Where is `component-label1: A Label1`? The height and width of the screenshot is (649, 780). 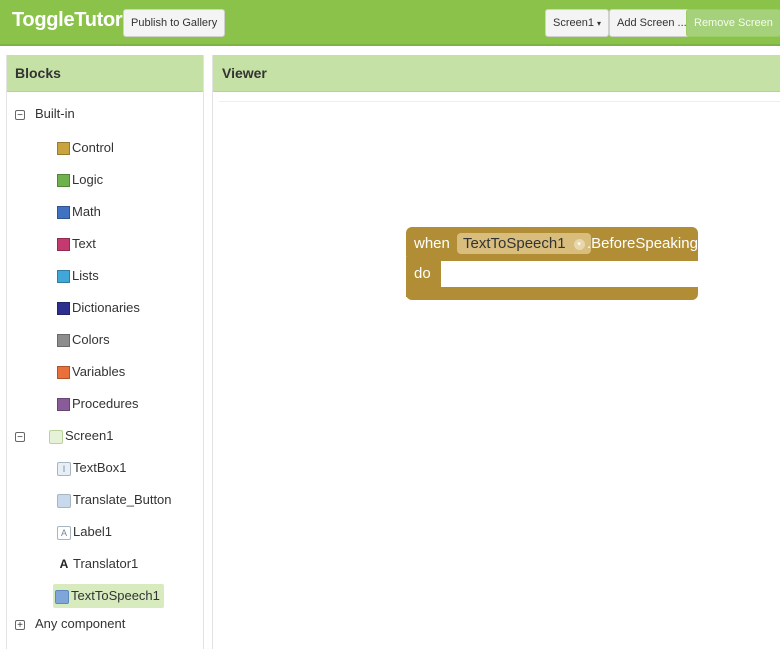
component-label1: A Label1 is located at coordinates (84, 532).